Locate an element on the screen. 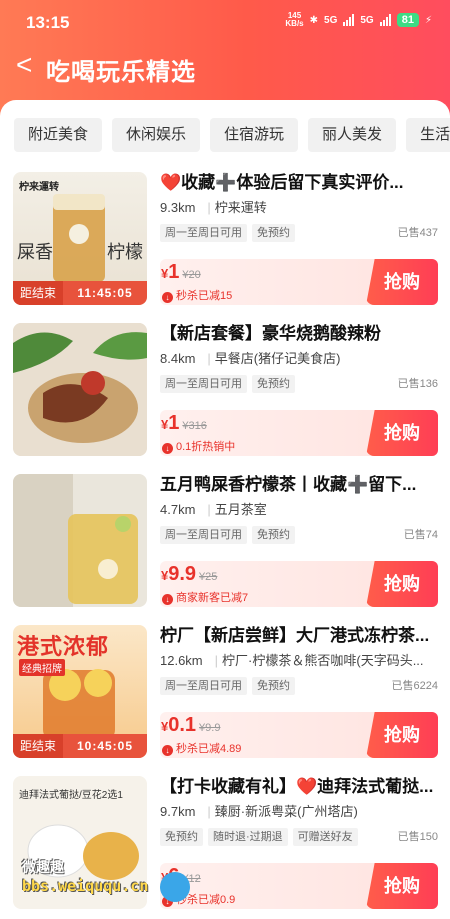  page-title: 吃喝玩乐精选 is located at coordinates (121, 72).